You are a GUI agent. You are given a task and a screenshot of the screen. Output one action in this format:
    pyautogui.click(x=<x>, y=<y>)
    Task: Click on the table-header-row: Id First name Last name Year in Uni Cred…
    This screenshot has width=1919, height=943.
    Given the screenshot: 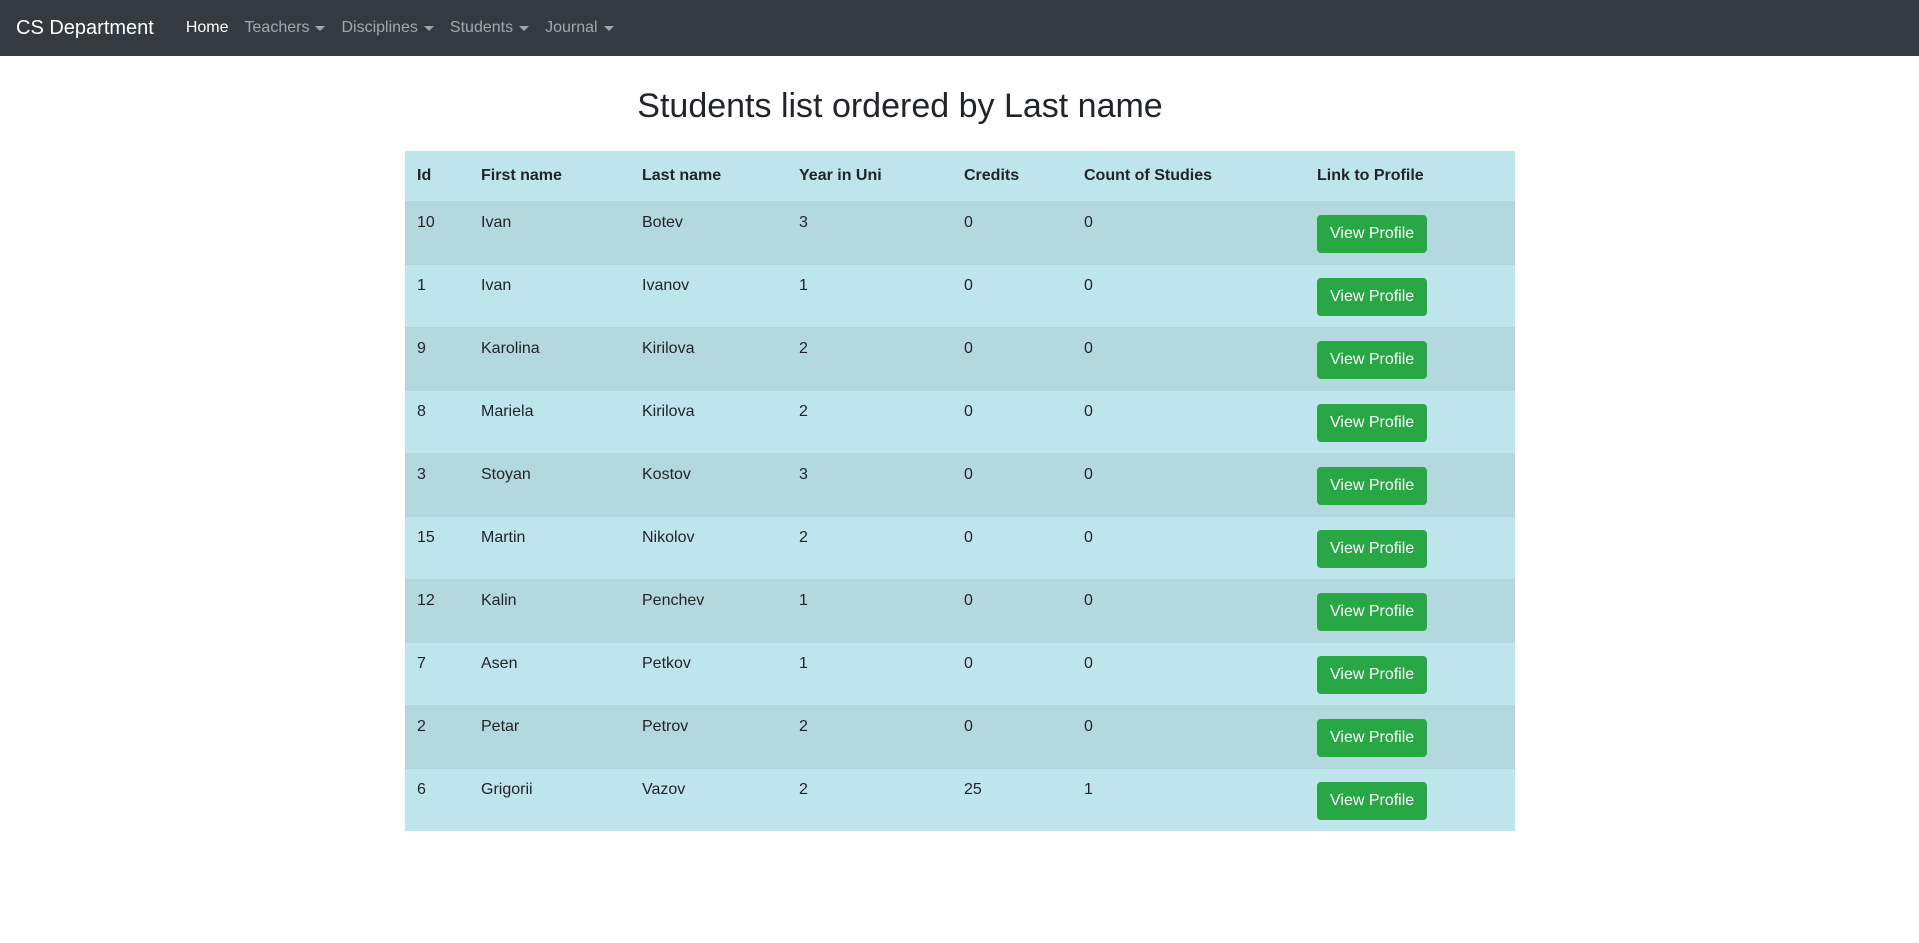 What is the action you would take?
    pyautogui.click(x=960, y=176)
    